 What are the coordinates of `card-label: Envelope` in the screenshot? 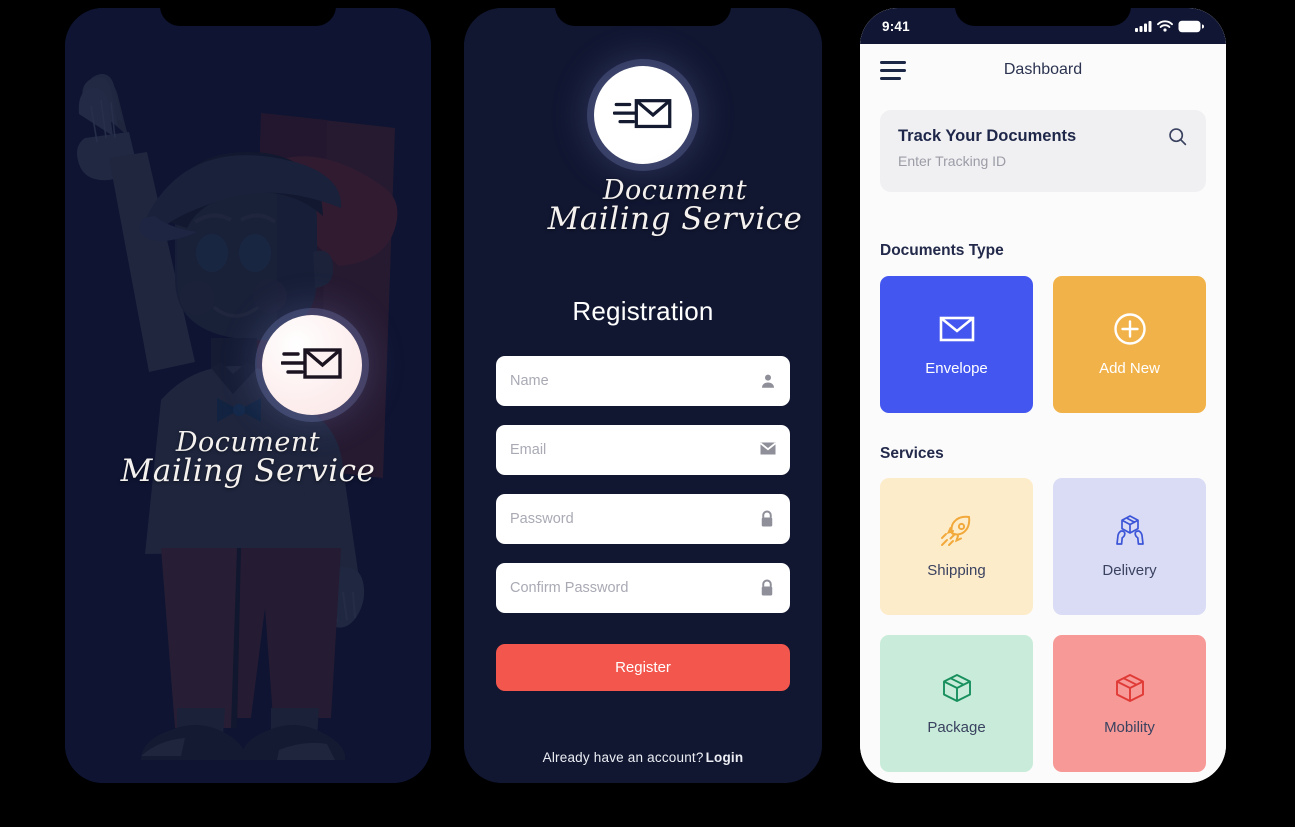 It's located at (956, 368).